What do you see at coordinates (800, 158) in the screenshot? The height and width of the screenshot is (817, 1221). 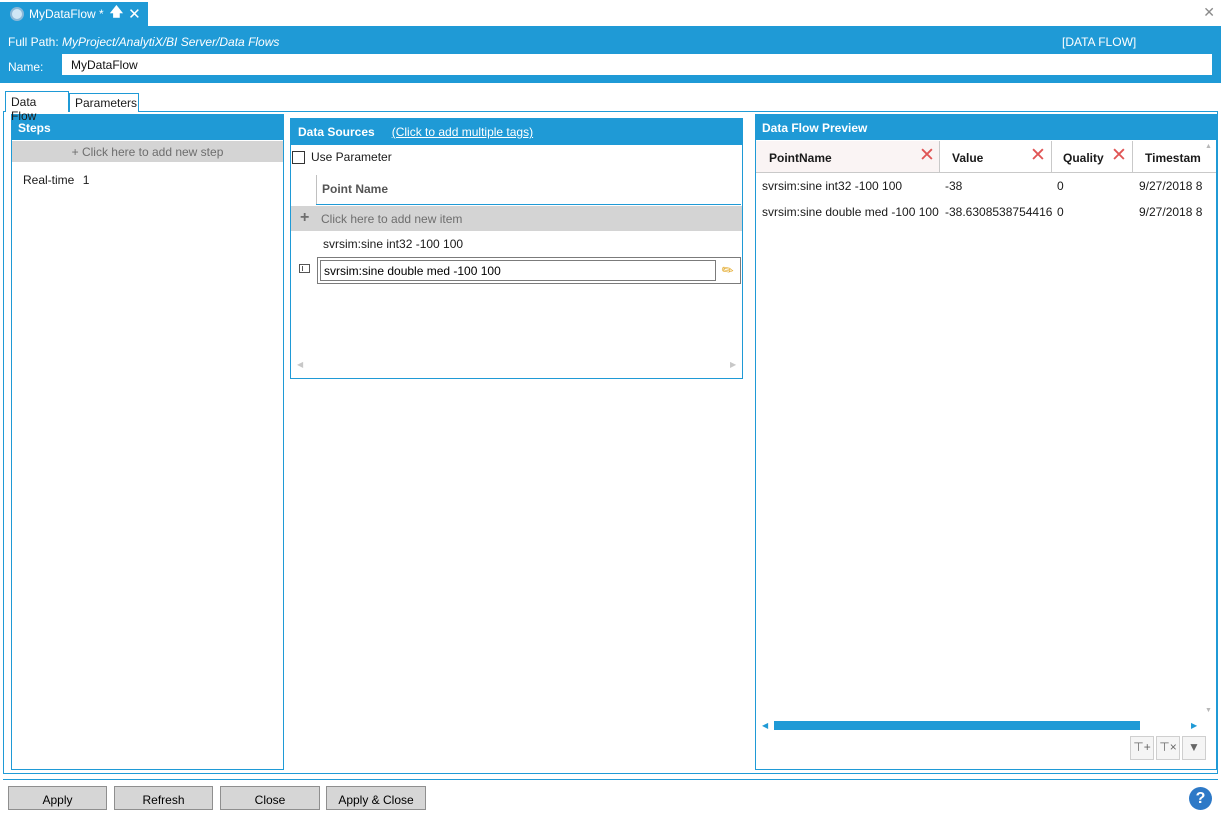 I see `column-label: PointName` at bounding box center [800, 158].